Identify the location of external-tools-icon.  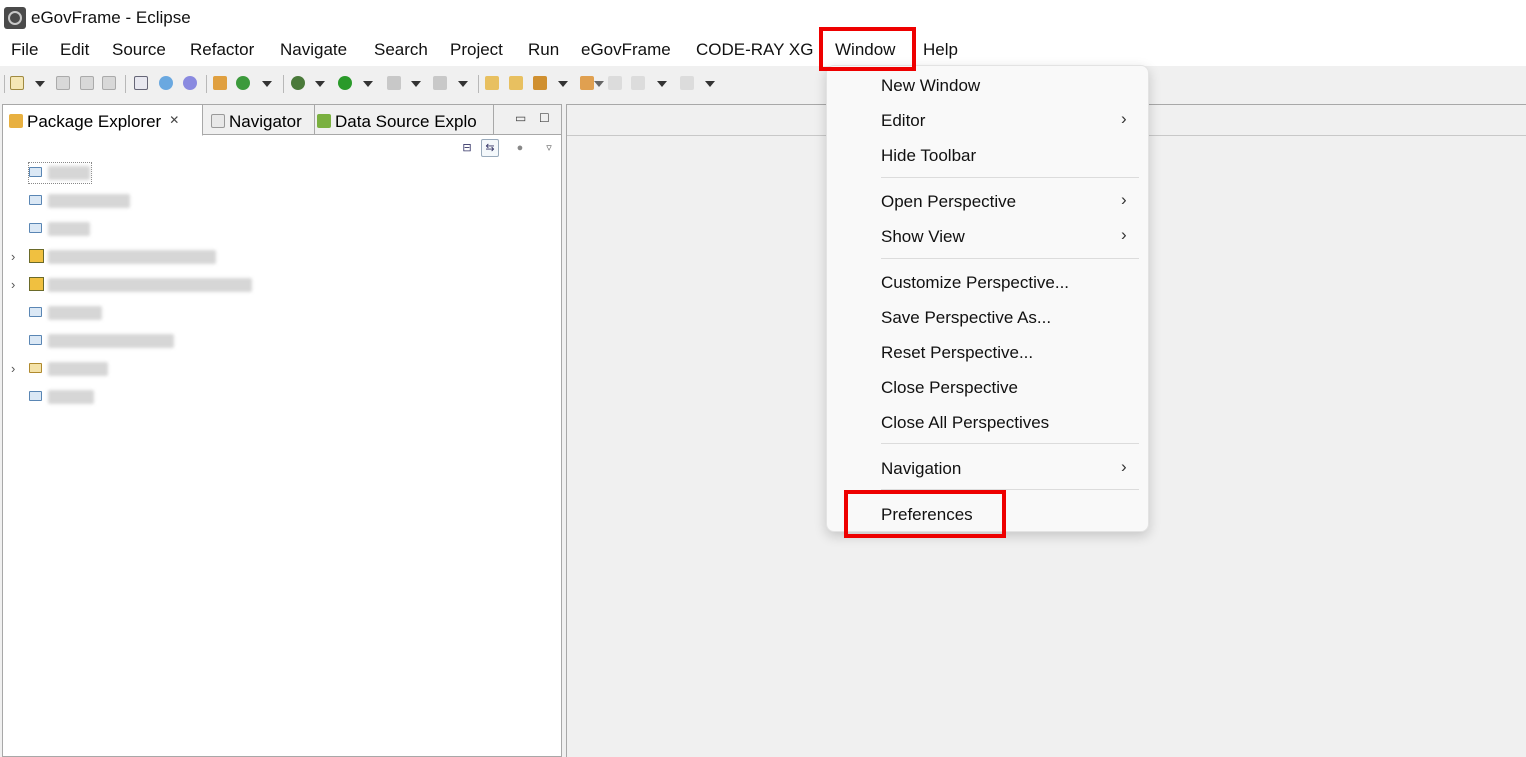
(440, 83).